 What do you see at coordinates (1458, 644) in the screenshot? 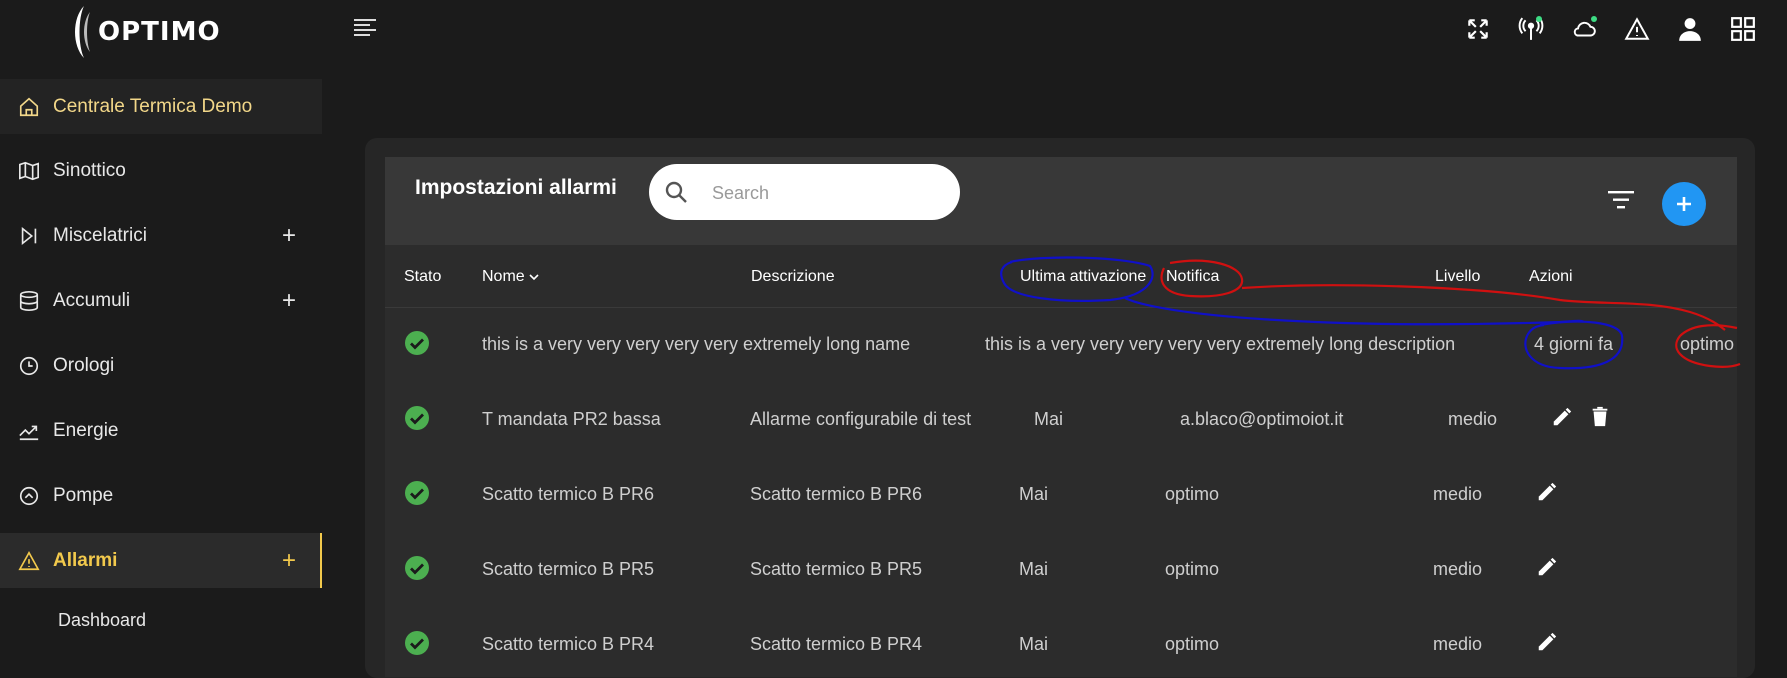
I see `row-5-livello: medio` at bounding box center [1458, 644].